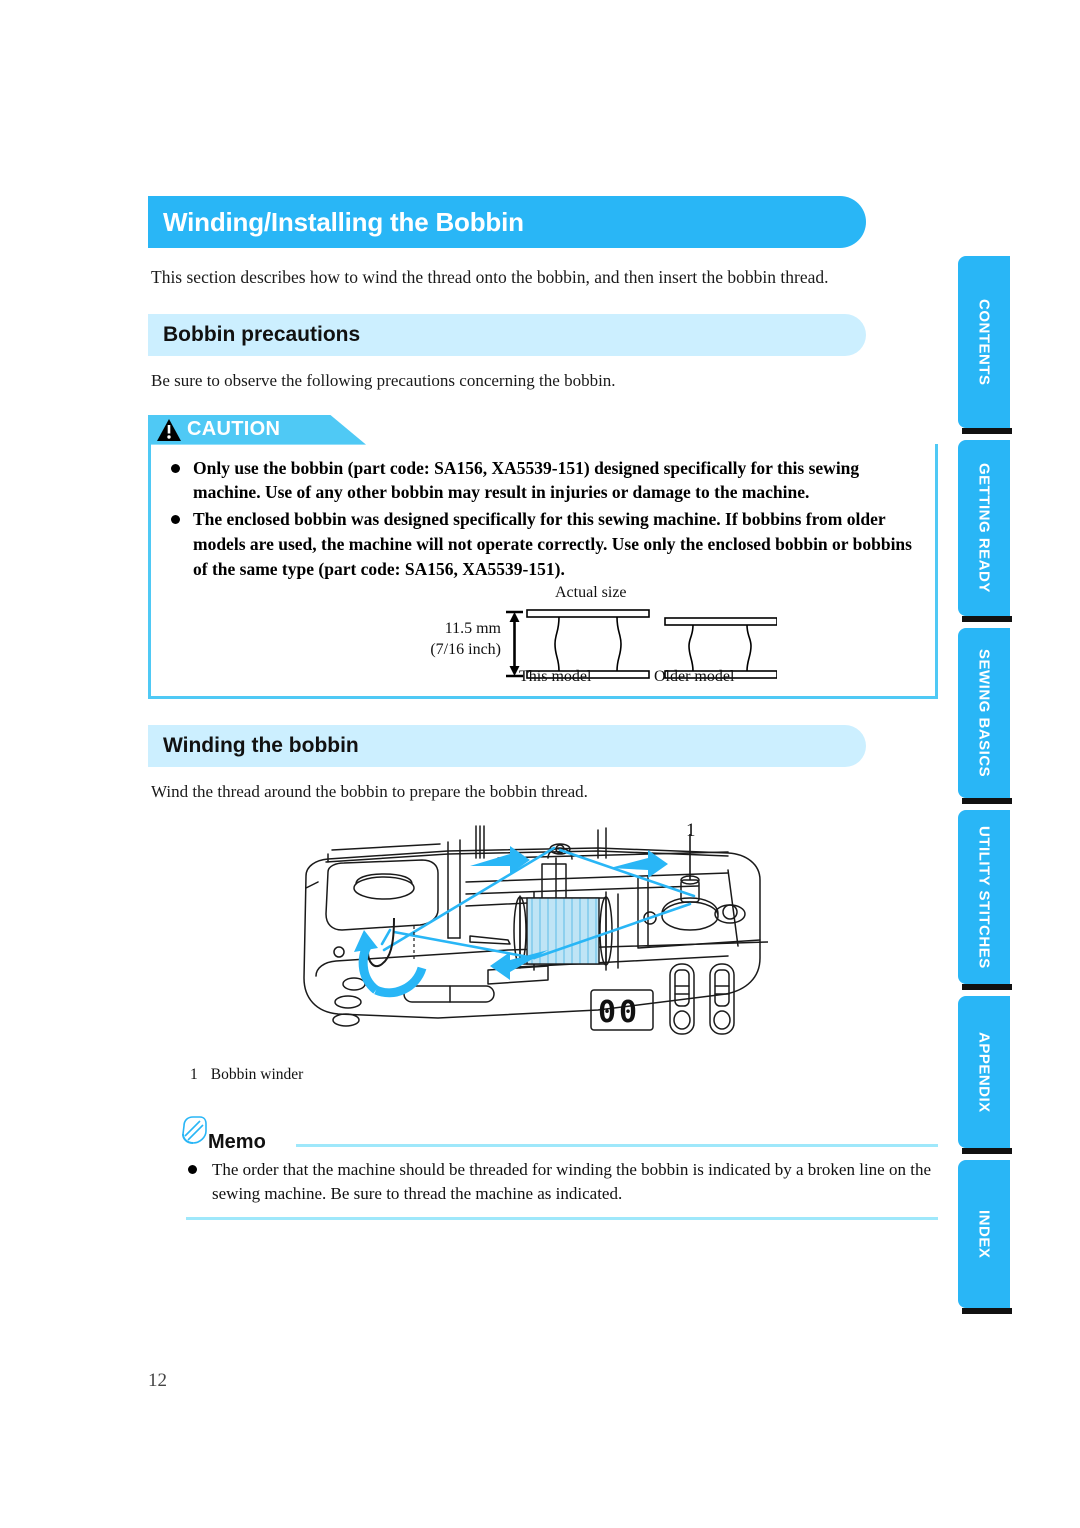  Describe the element at coordinates (237, 1141) in the screenshot. I see `memo-title: Memo` at that location.